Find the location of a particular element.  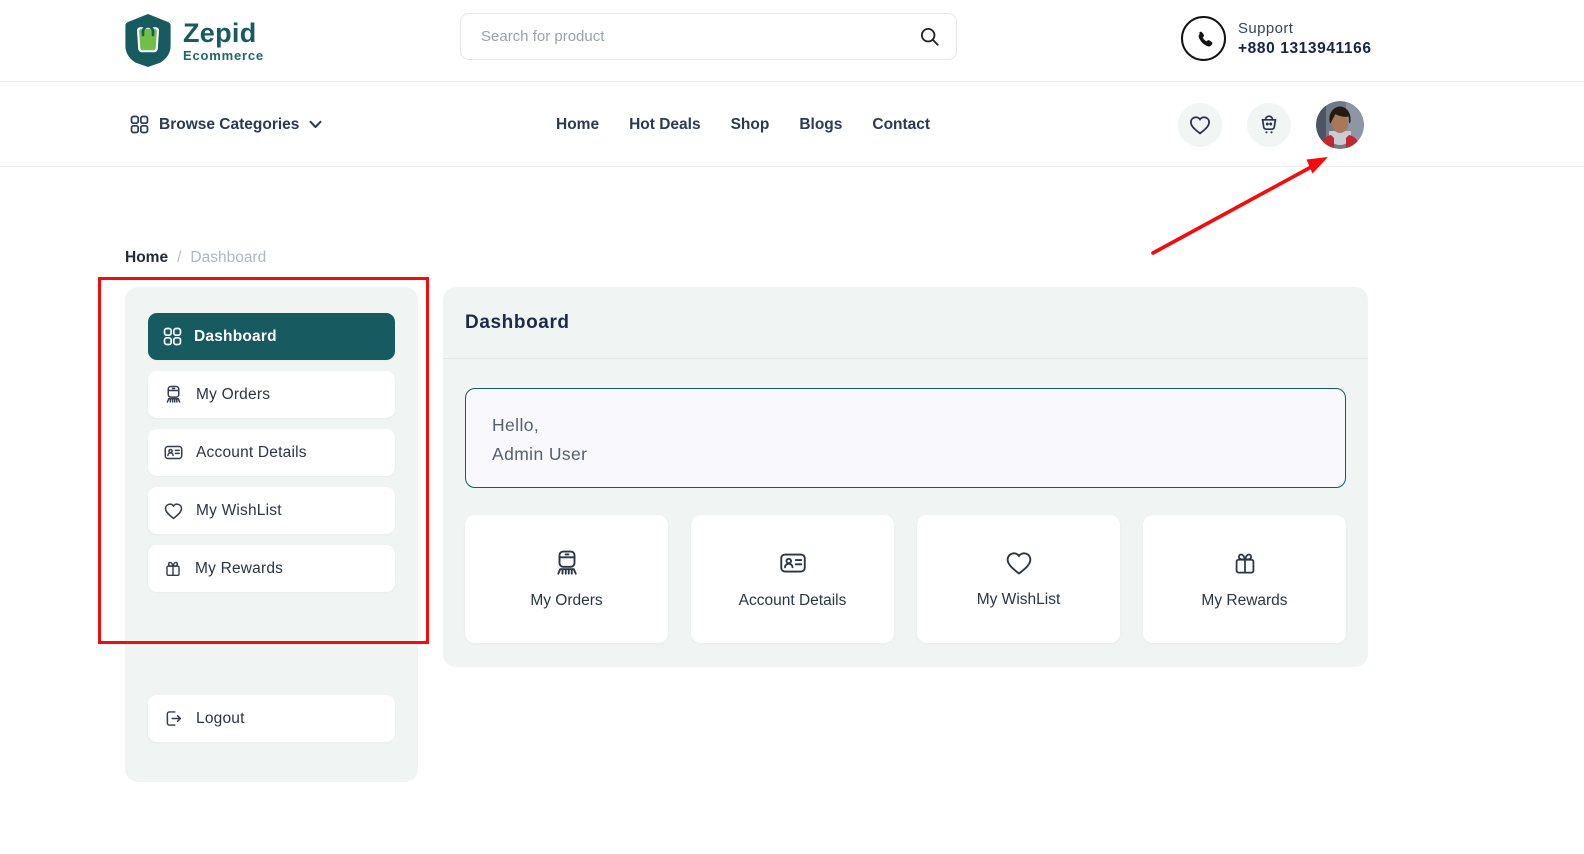

nav-links: Home Hot Deals Shop Blogs Contact is located at coordinates (743, 124).